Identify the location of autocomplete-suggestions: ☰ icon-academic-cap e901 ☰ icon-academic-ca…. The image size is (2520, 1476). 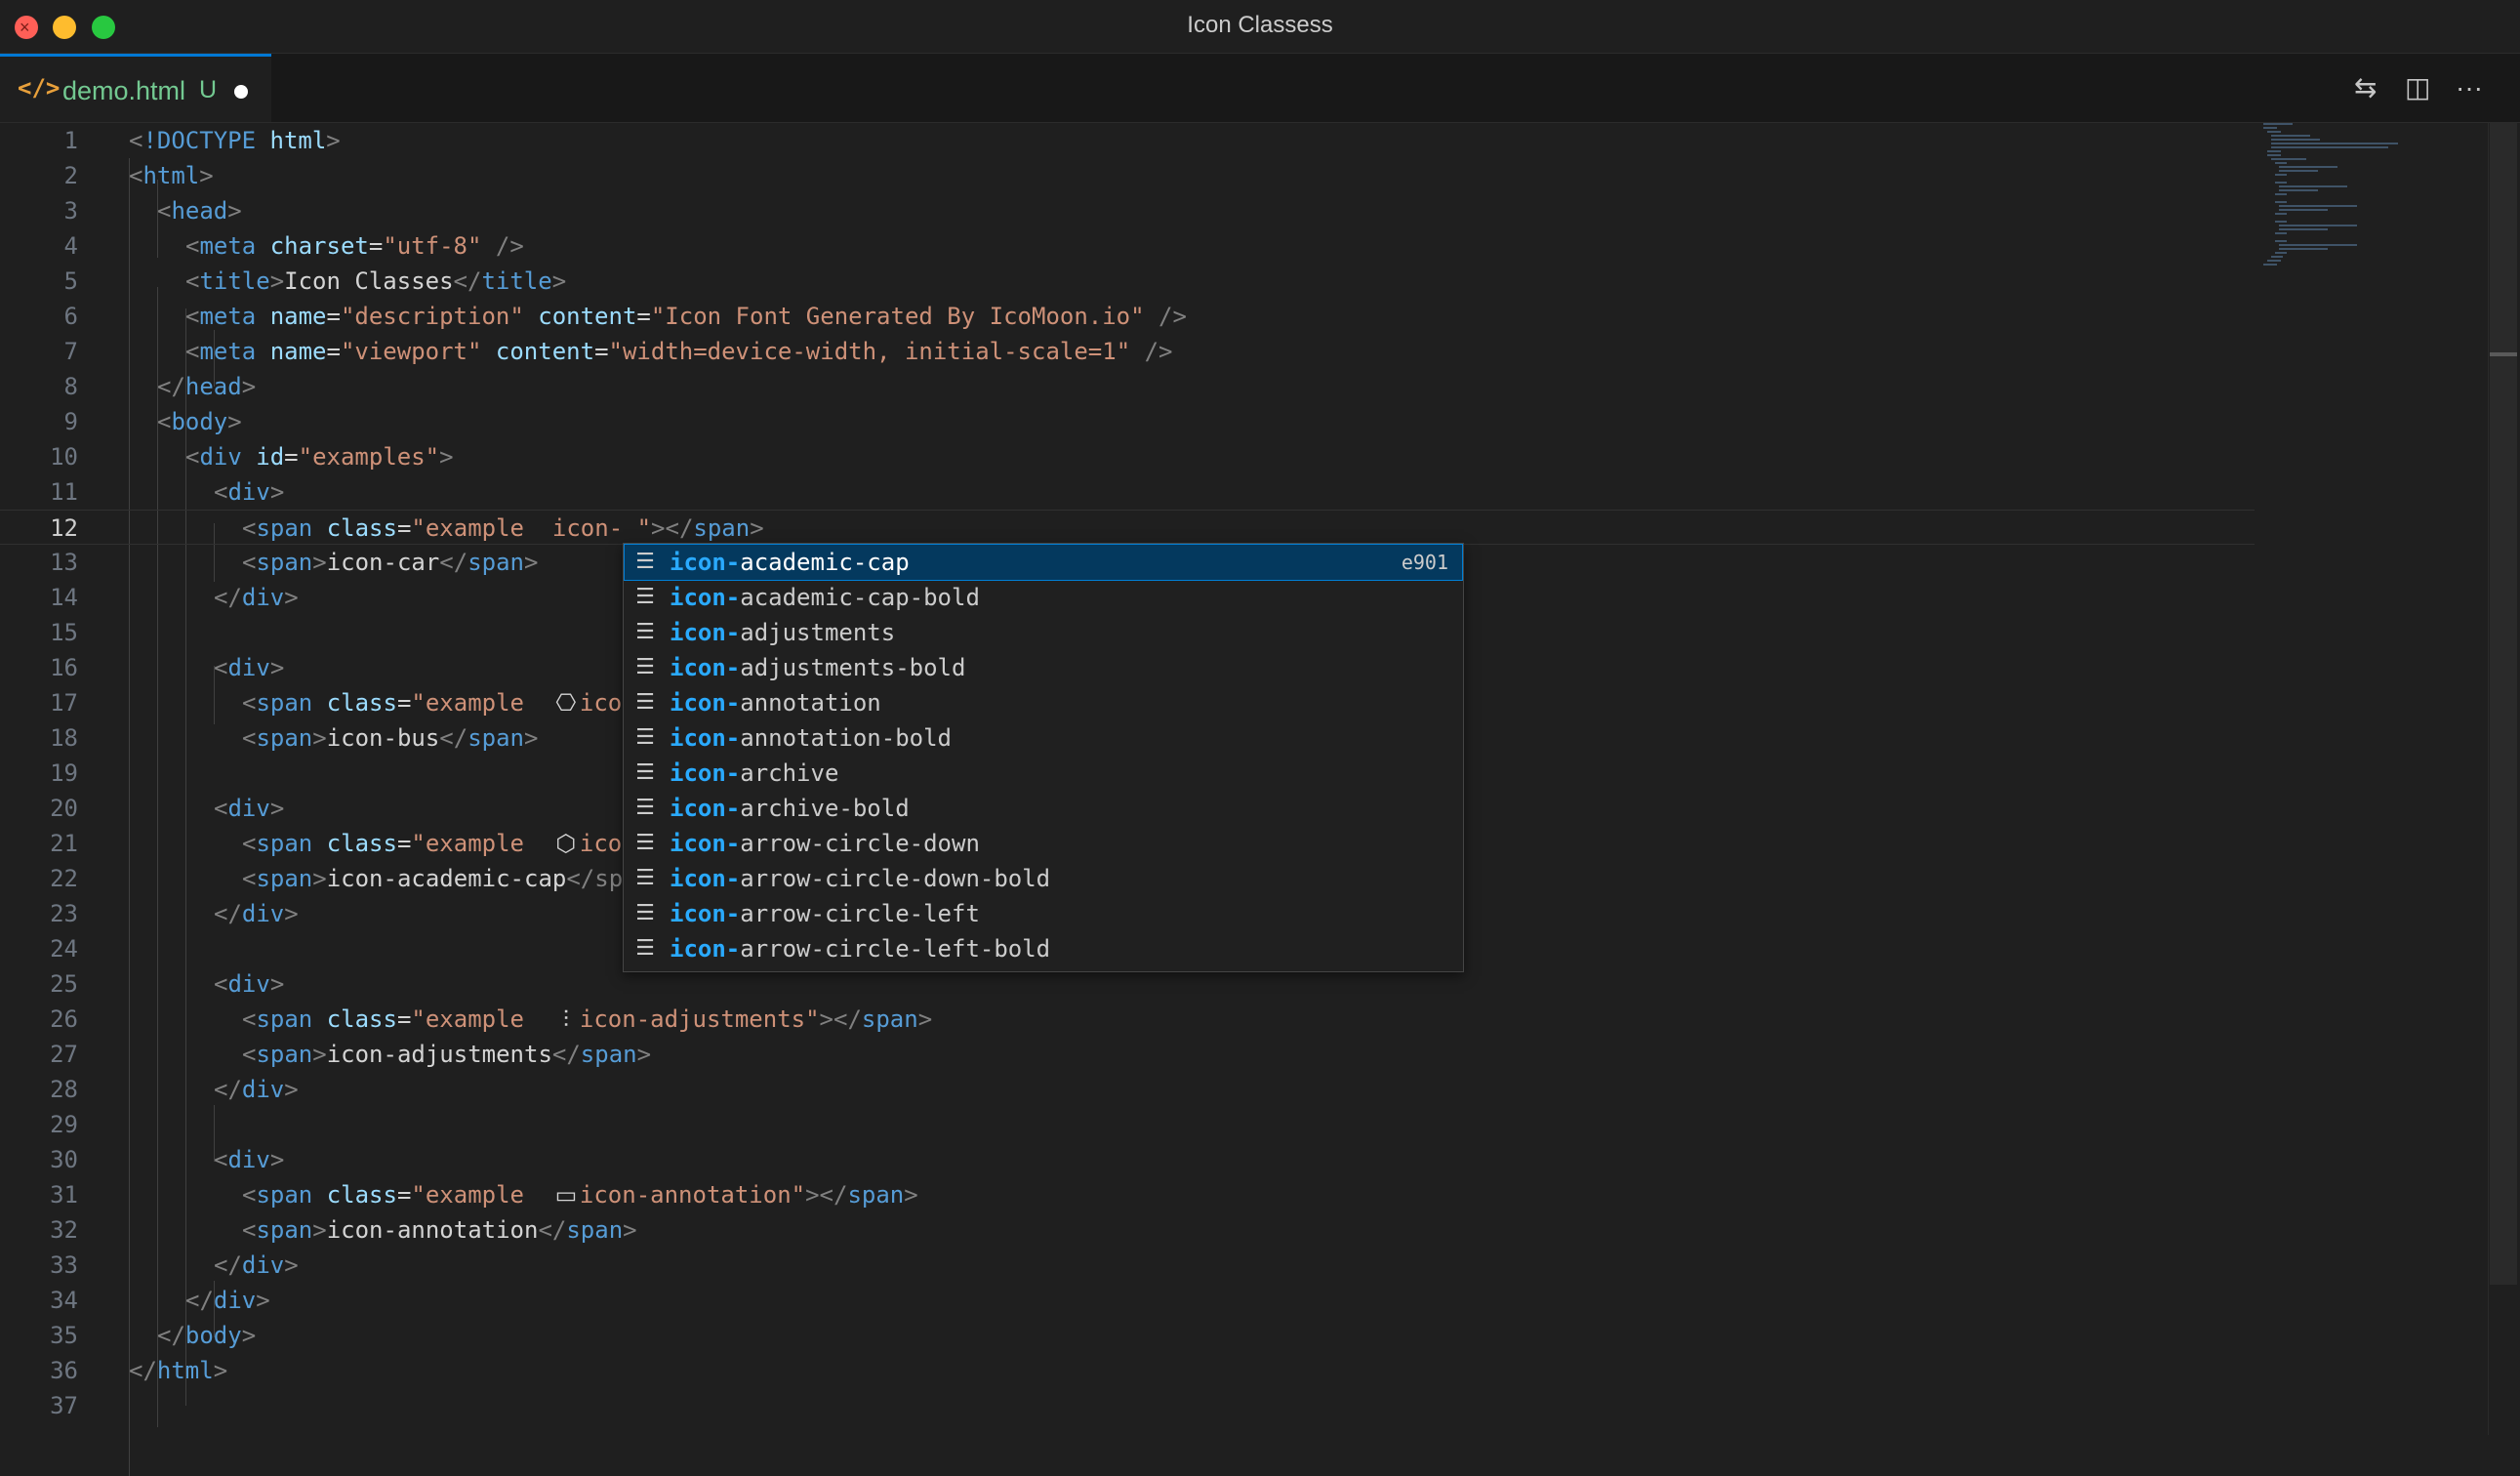
(1043, 757).